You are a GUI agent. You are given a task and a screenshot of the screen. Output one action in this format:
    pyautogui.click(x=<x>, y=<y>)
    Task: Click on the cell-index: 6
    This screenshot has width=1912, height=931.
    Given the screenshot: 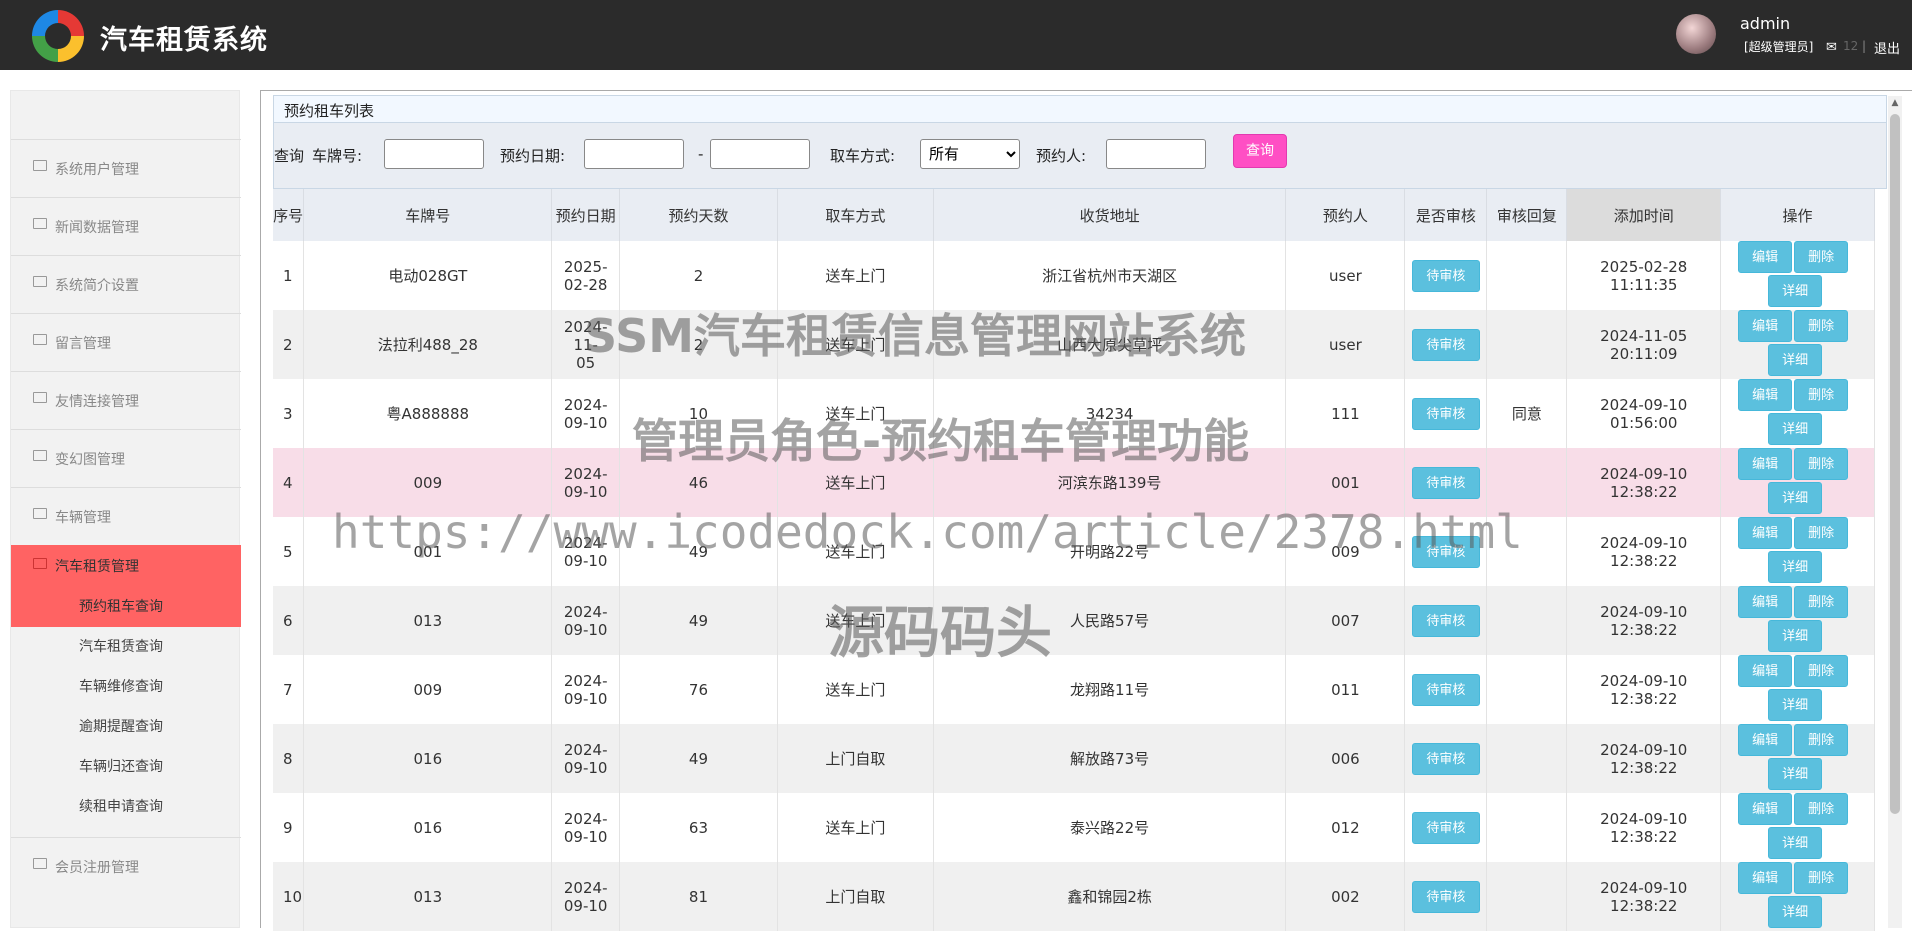 What is the action you would take?
    pyautogui.click(x=289, y=620)
    